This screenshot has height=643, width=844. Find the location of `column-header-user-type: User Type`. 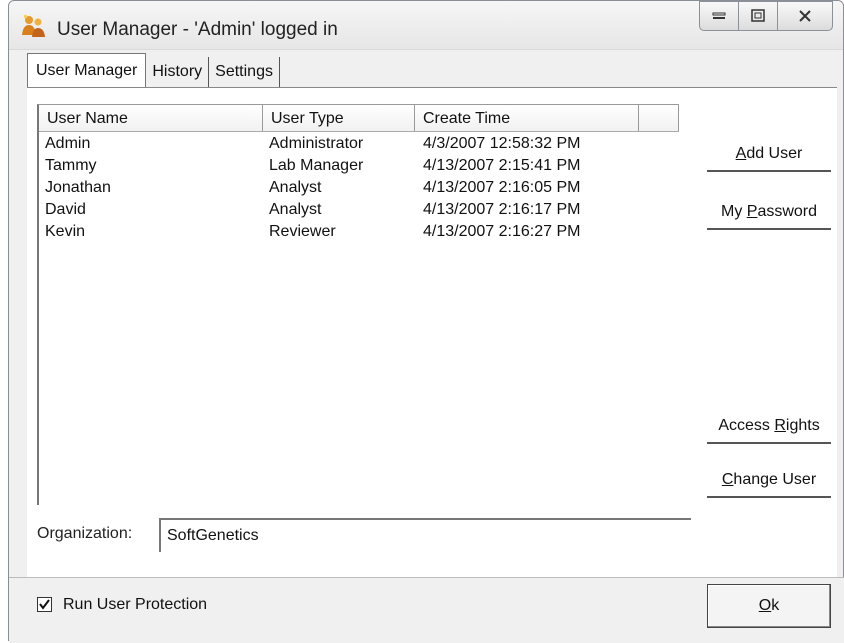

column-header-user-type: User Type is located at coordinates (339, 118).